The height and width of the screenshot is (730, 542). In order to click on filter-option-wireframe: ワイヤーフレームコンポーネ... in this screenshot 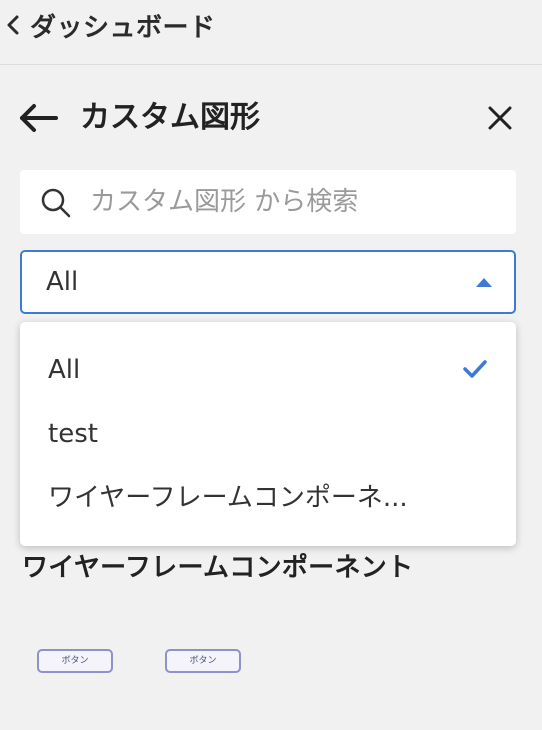, I will do `click(268, 498)`.